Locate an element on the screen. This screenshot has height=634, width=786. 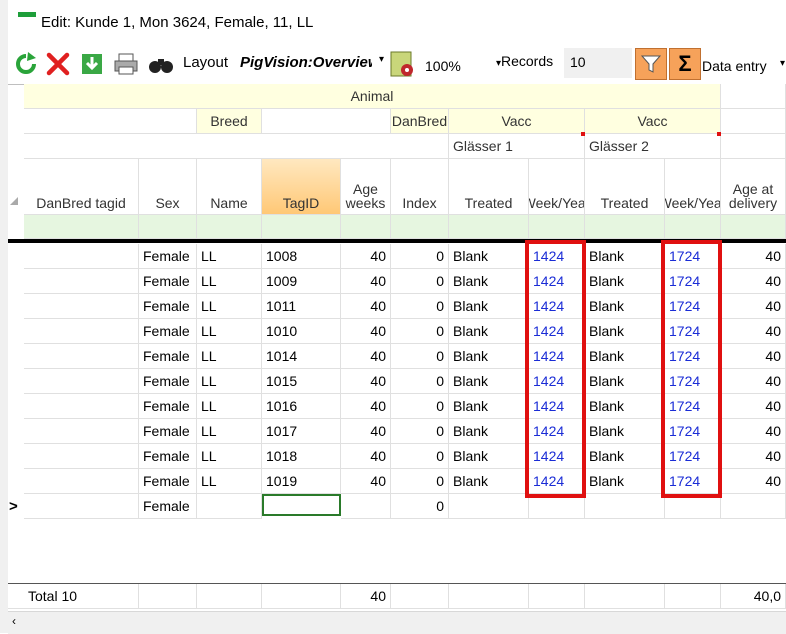
group-header-empty is located at coordinates (753, 121).